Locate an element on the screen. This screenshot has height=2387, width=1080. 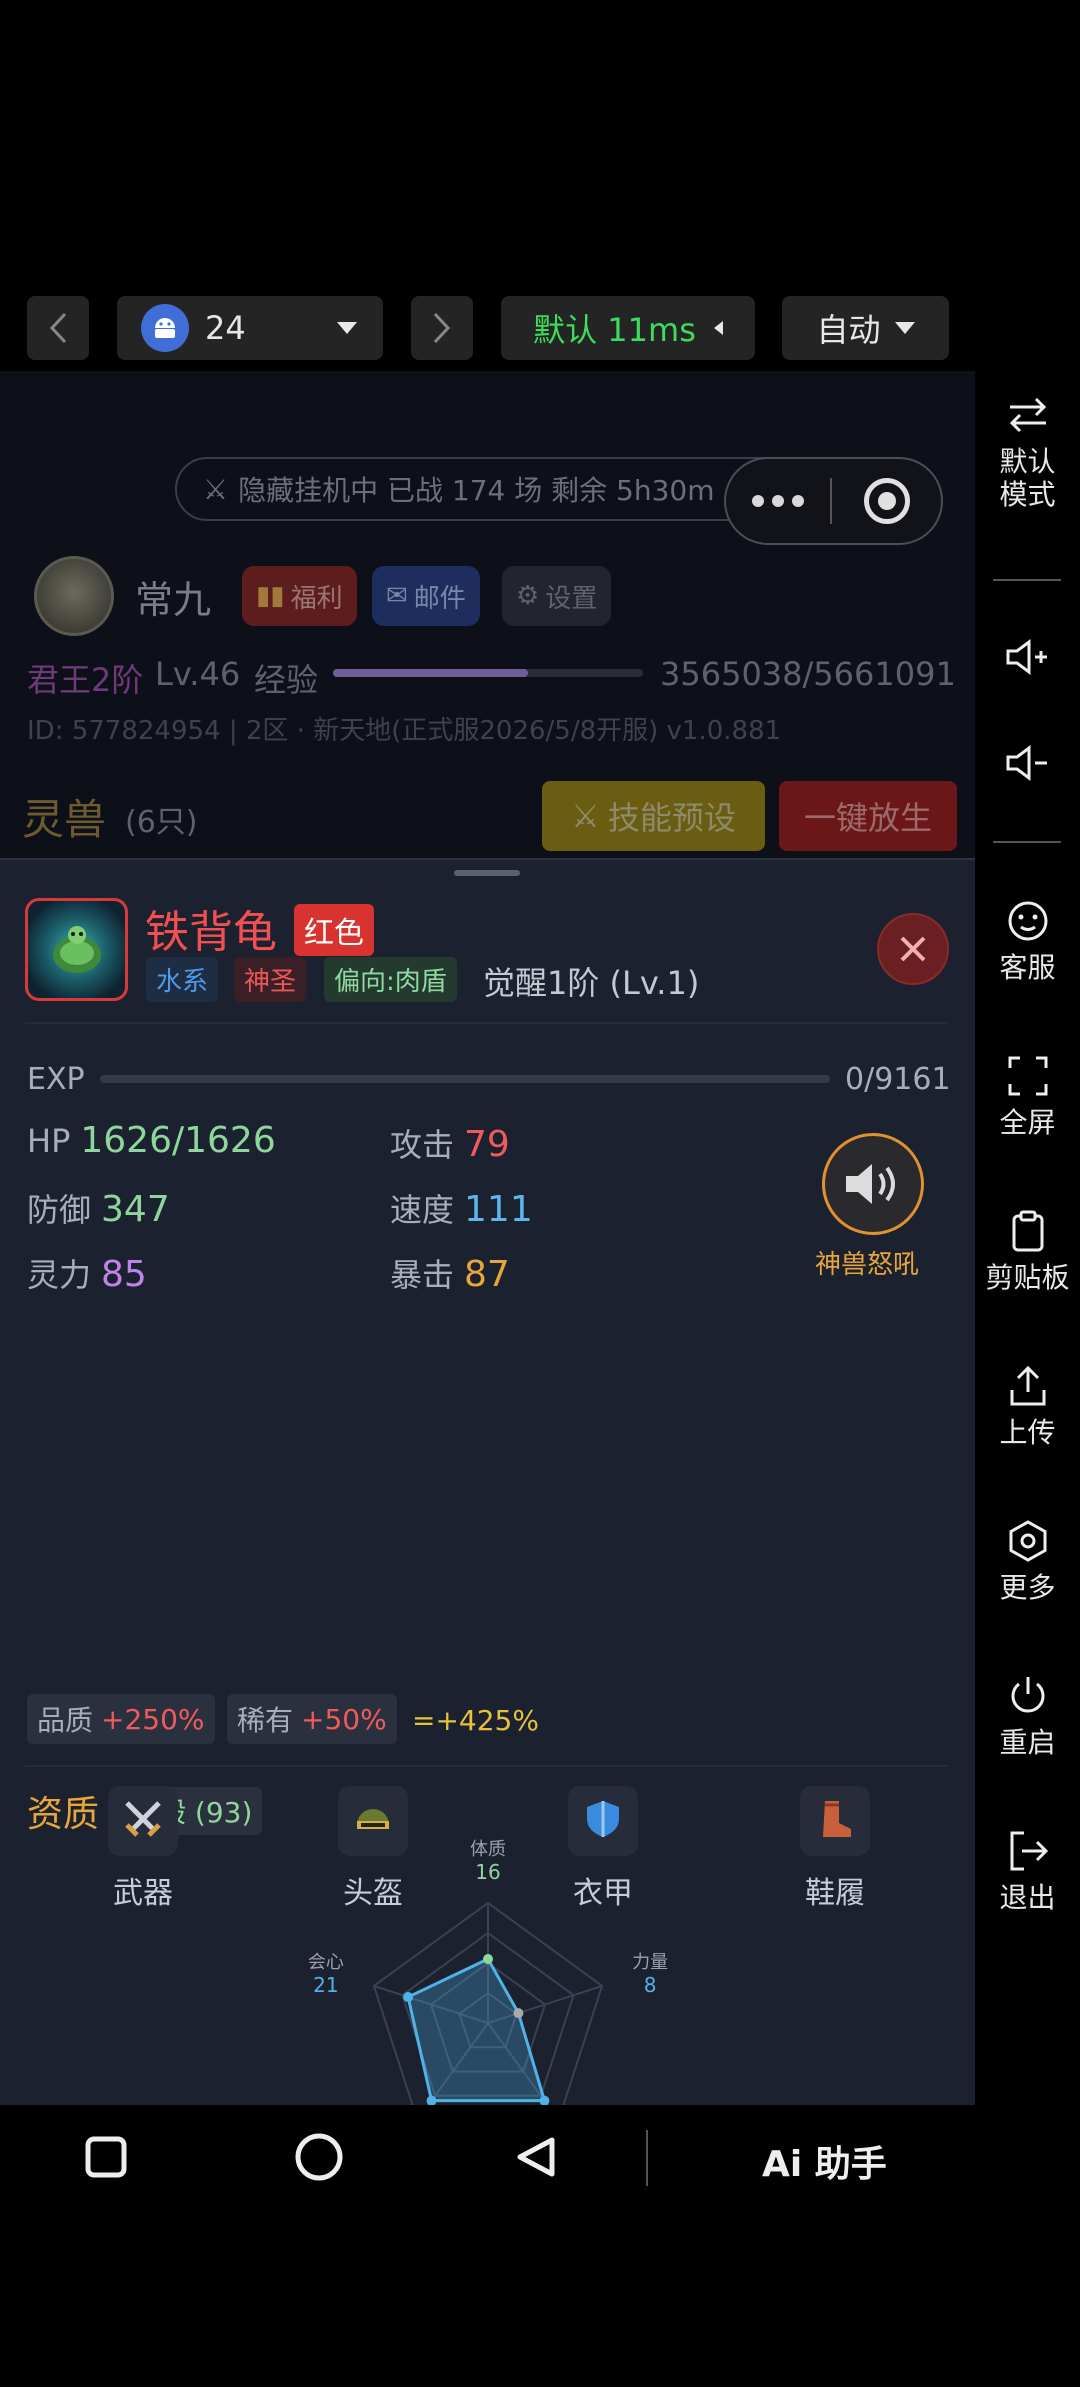
sidebar-exit: 退出 is located at coordinates (1027, 1871).